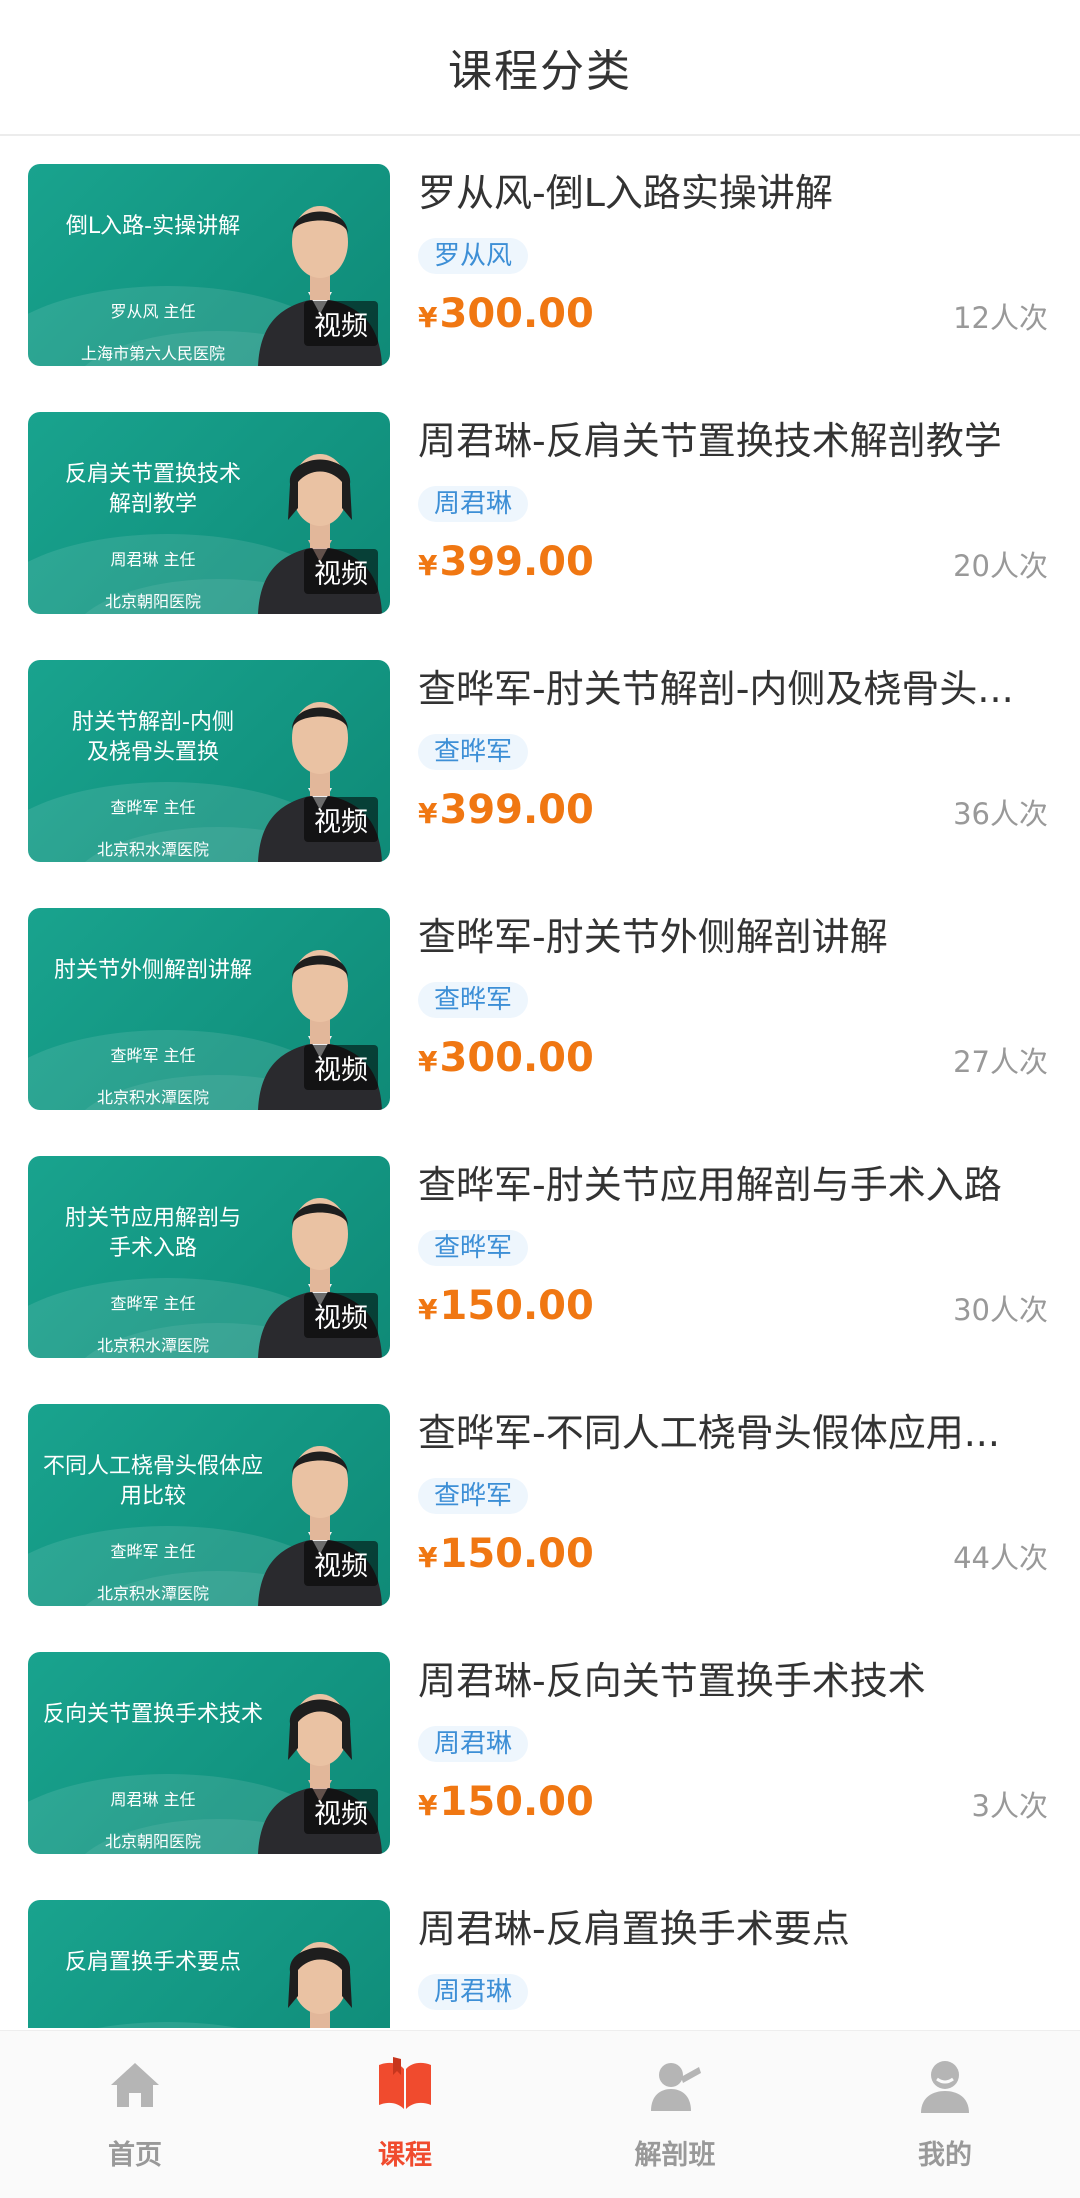 The width and height of the screenshot is (1080, 2198). Describe the element at coordinates (209, 1753) in the screenshot. I see `course-thumbnail: 反向关节置换手术技术 周君琳 主任 北京朝阳医院 视频` at that location.